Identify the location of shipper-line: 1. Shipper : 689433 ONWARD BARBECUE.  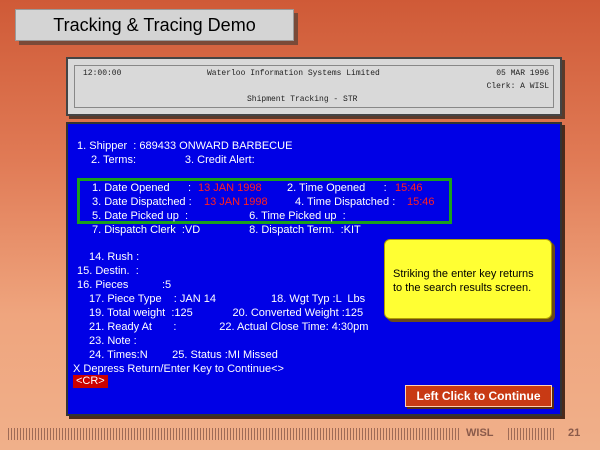
(185, 146).